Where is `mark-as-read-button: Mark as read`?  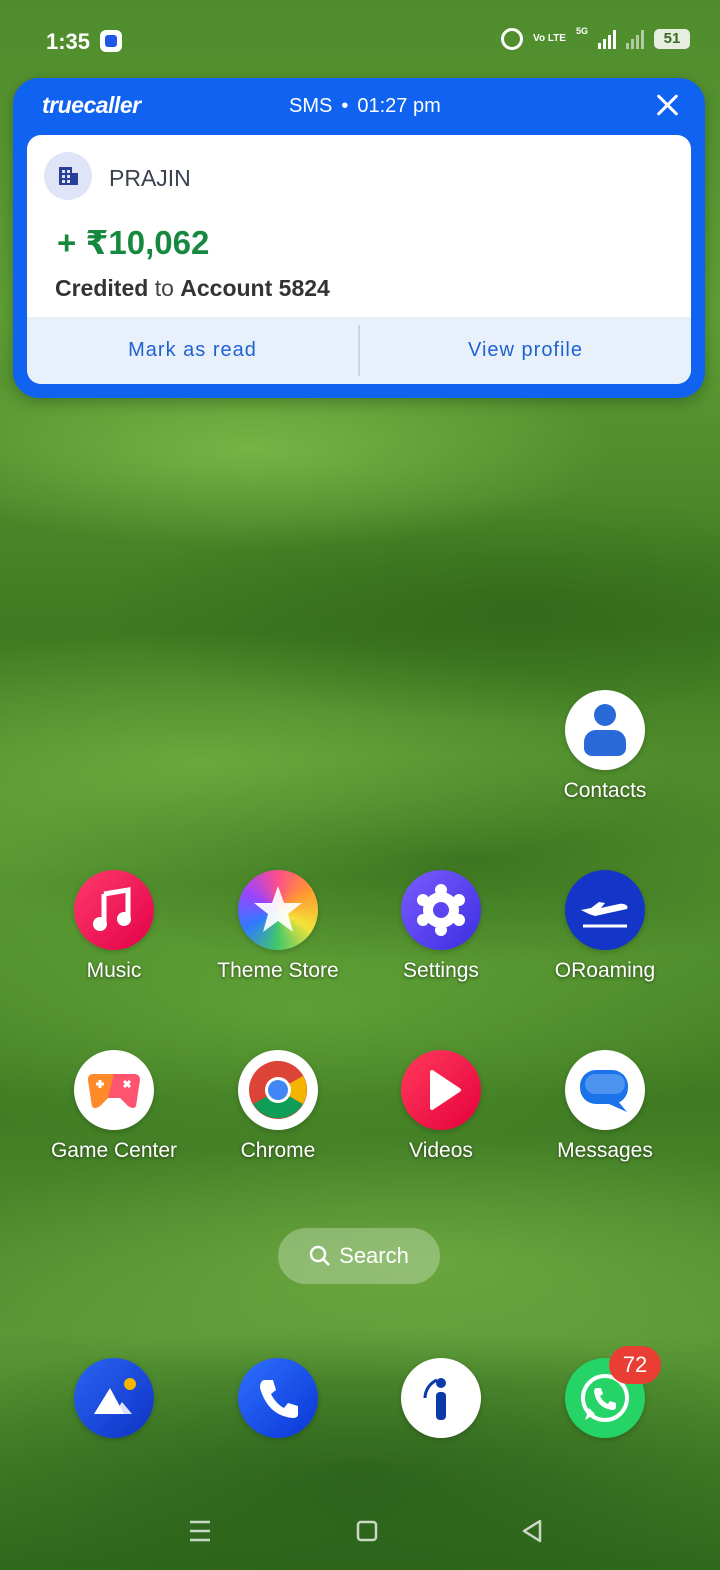
mark-as-read-button: Mark as read is located at coordinates (192, 350).